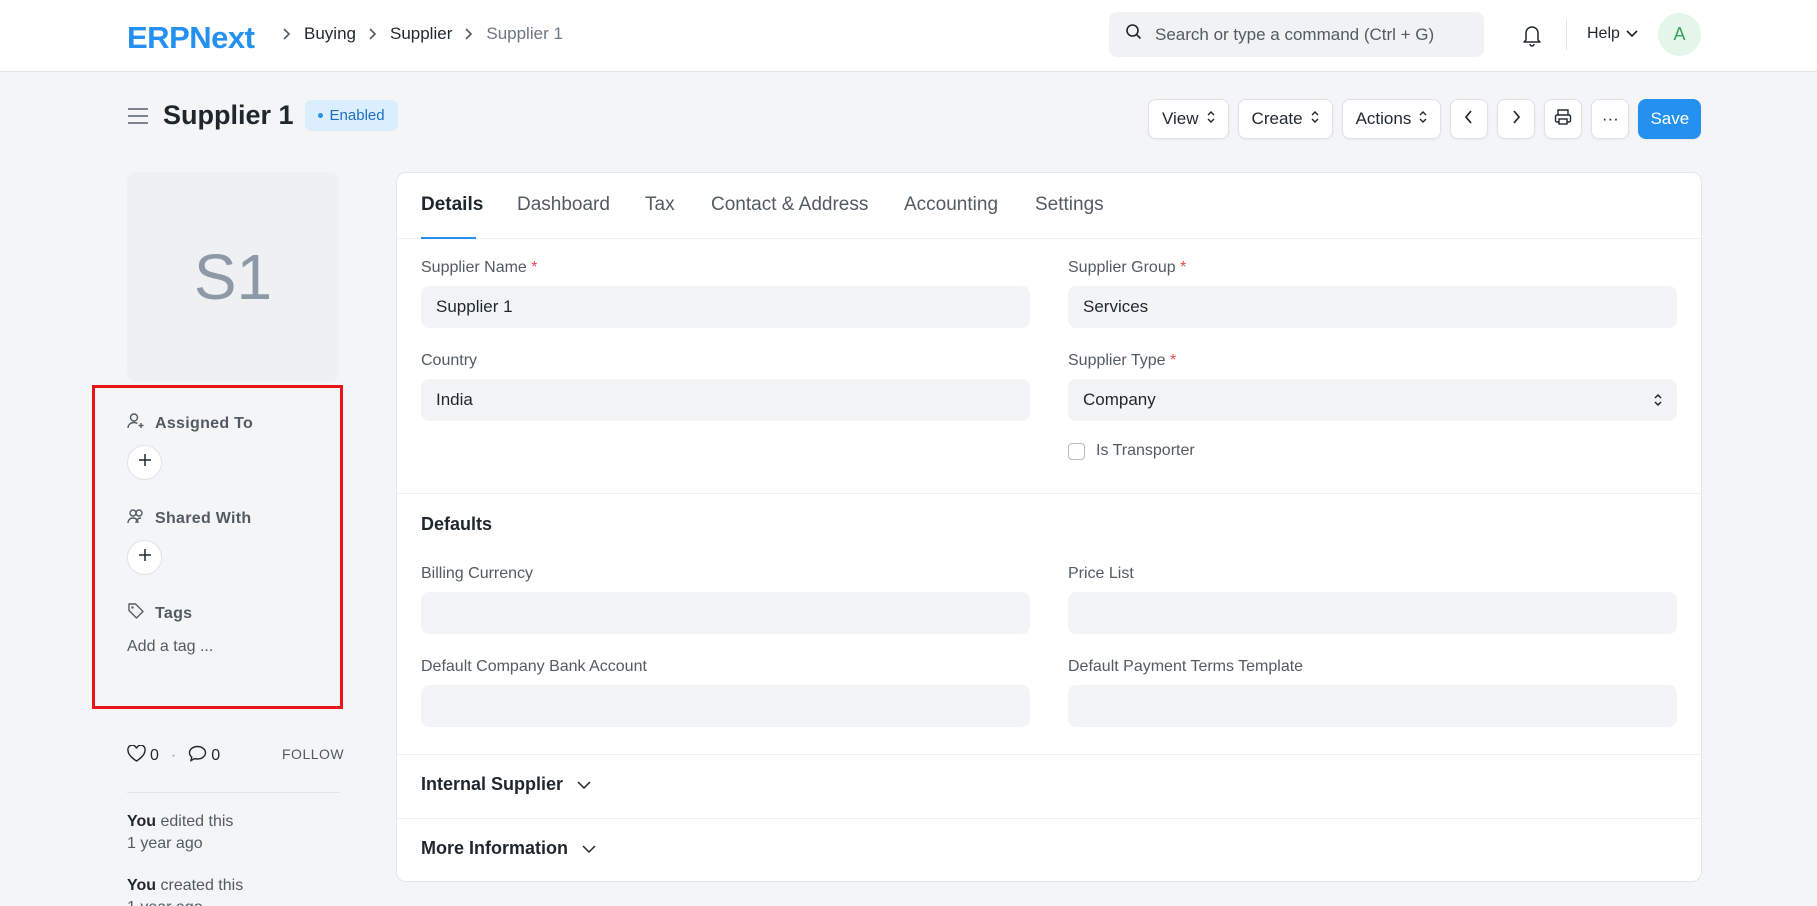 This screenshot has width=1817, height=906. Describe the element at coordinates (136, 423) in the screenshot. I see `user-plus-icon` at that location.